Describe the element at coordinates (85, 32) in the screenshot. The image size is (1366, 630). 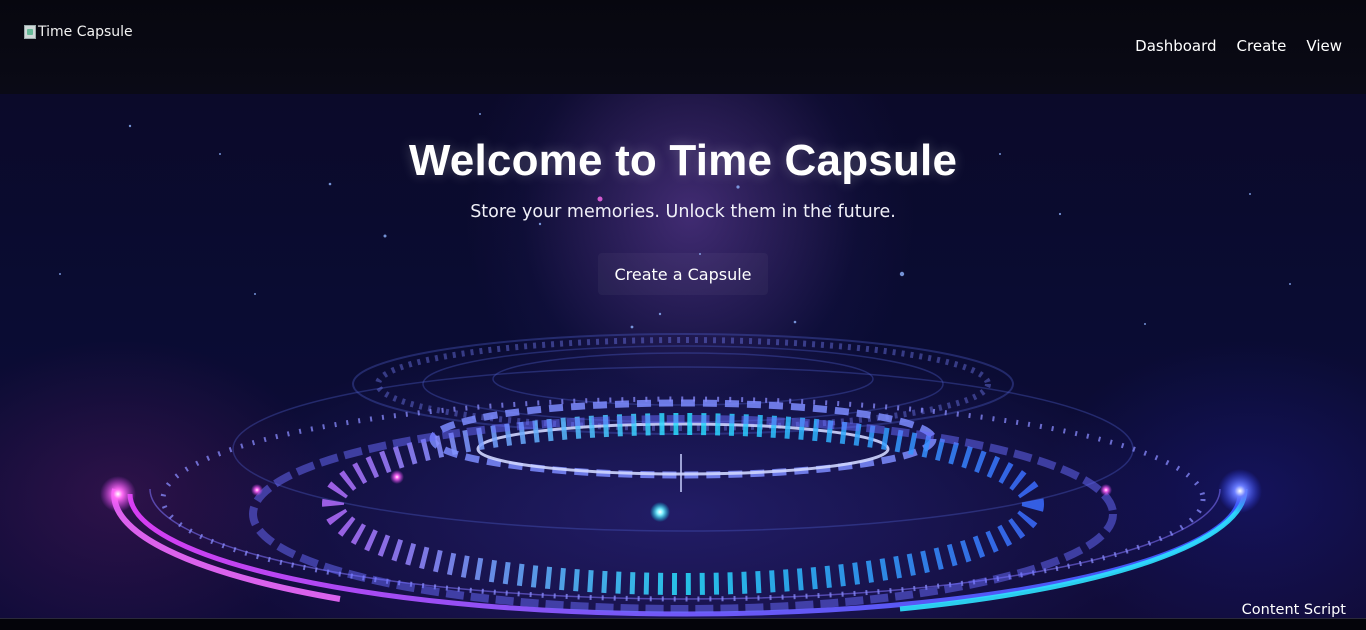
I see `logo-alt-text: Time Capsule` at that location.